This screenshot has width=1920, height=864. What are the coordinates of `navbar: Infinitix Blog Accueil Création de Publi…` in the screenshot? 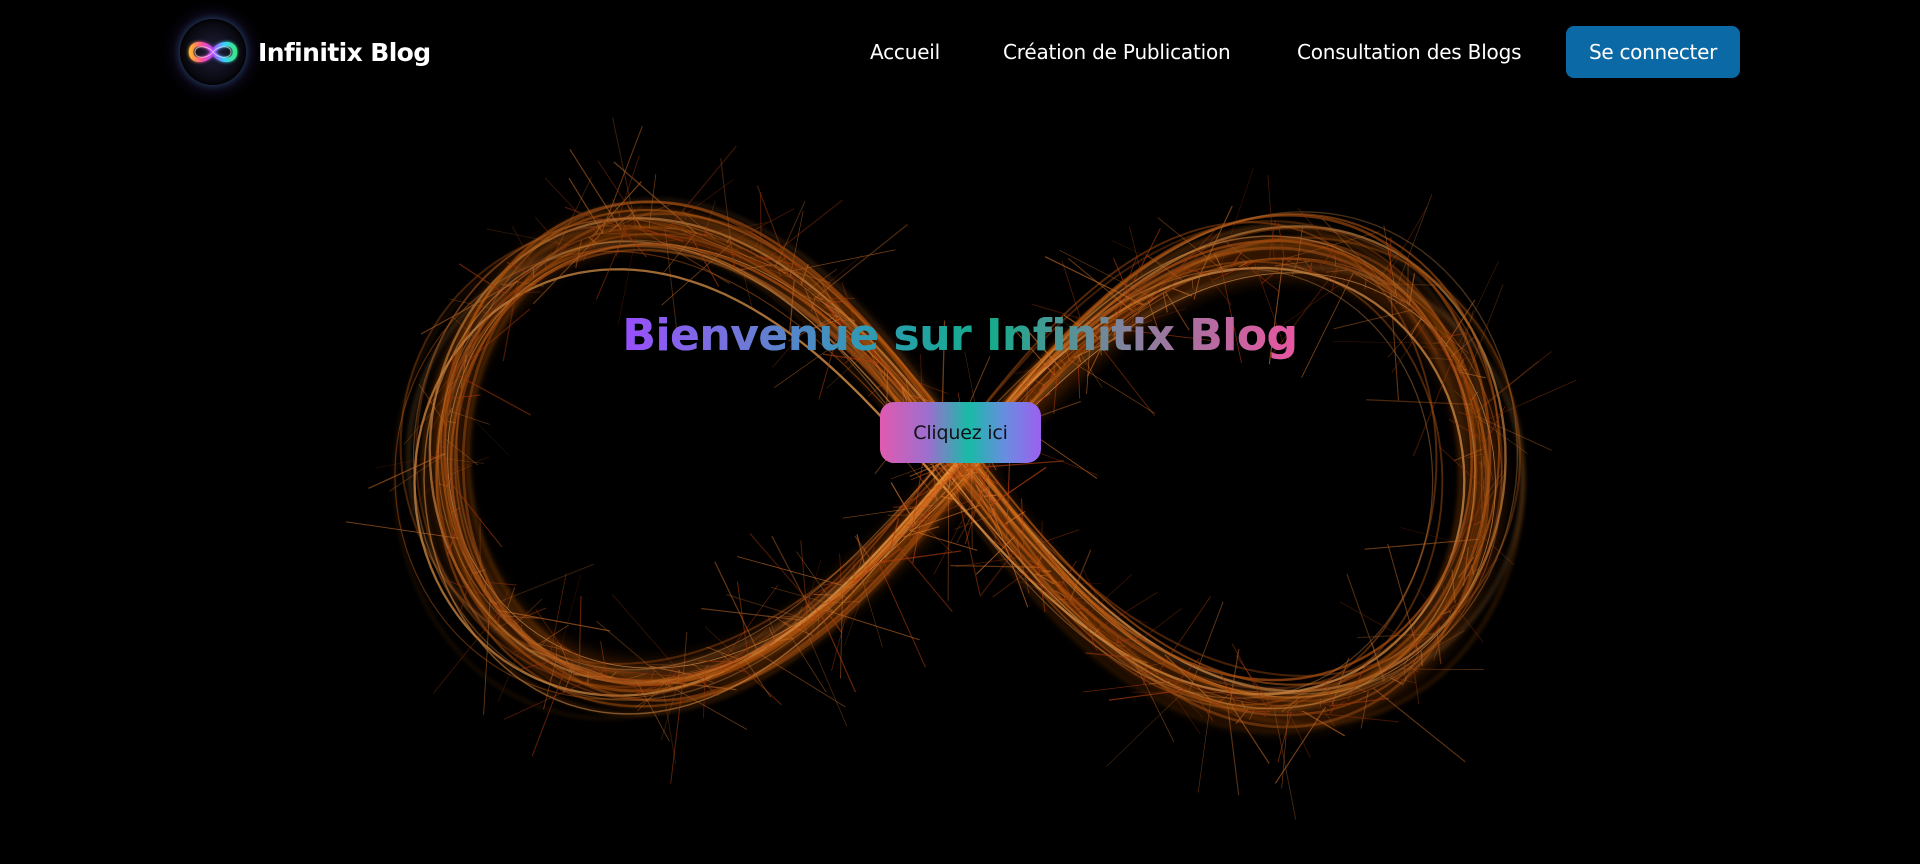 It's located at (960, 52).